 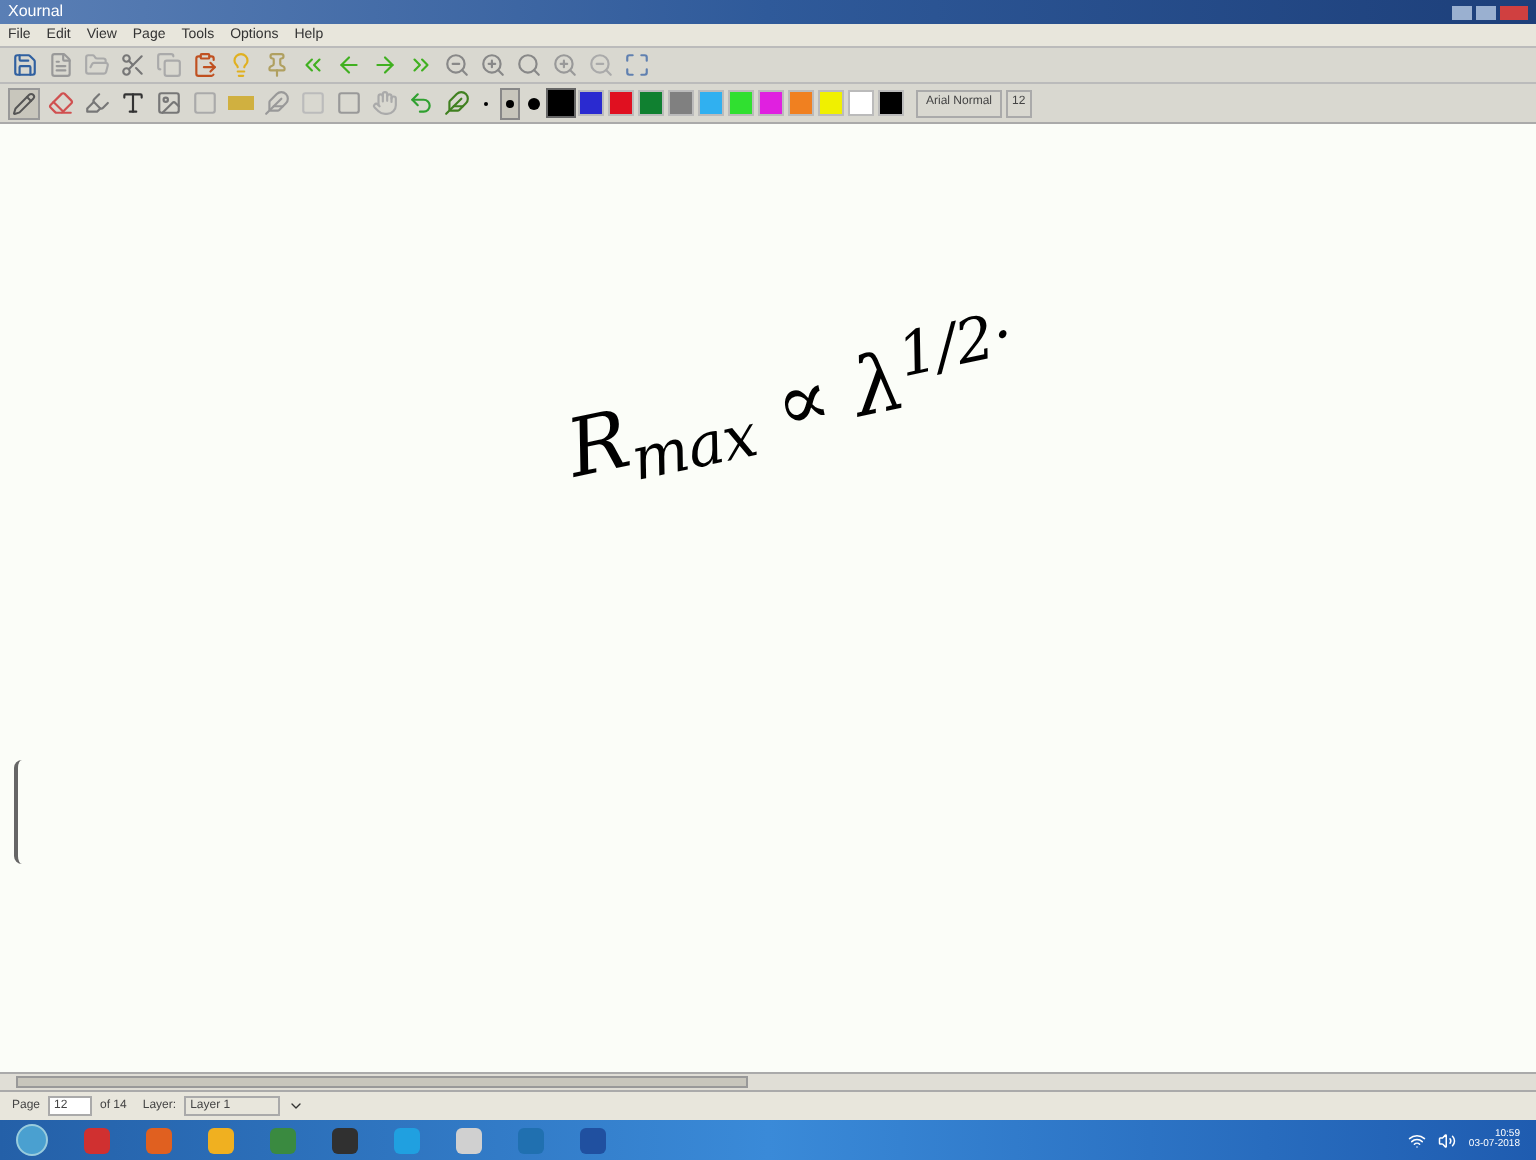 What do you see at coordinates (510, 103) in the screenshot?
I see `pen-width-button` at bounding box center [510, 103].